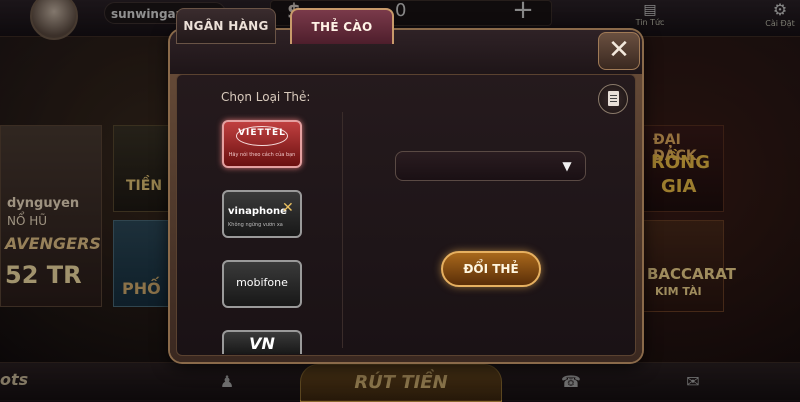 This screenshot has width=800, height=402. What do you see at coordinates (226, 26) in the screenshot?
I see `tab-bank: NGÂN HÀNG` at bounding box center [226, 26].